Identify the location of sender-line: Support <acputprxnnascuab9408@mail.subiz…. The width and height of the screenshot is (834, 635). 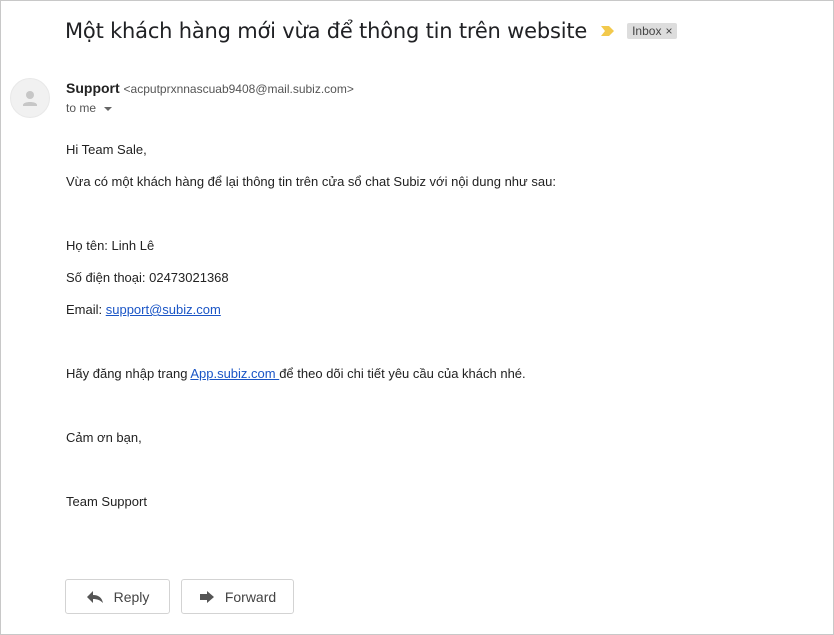
(210, 88).